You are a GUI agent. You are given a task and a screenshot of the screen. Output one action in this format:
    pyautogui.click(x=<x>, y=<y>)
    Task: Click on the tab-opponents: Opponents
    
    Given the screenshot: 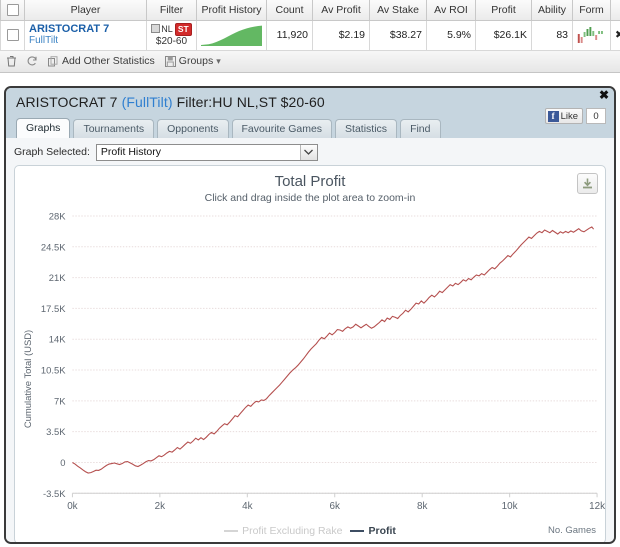 What is the action you would take?
    pyautogui.click(x=193, y=128)
    